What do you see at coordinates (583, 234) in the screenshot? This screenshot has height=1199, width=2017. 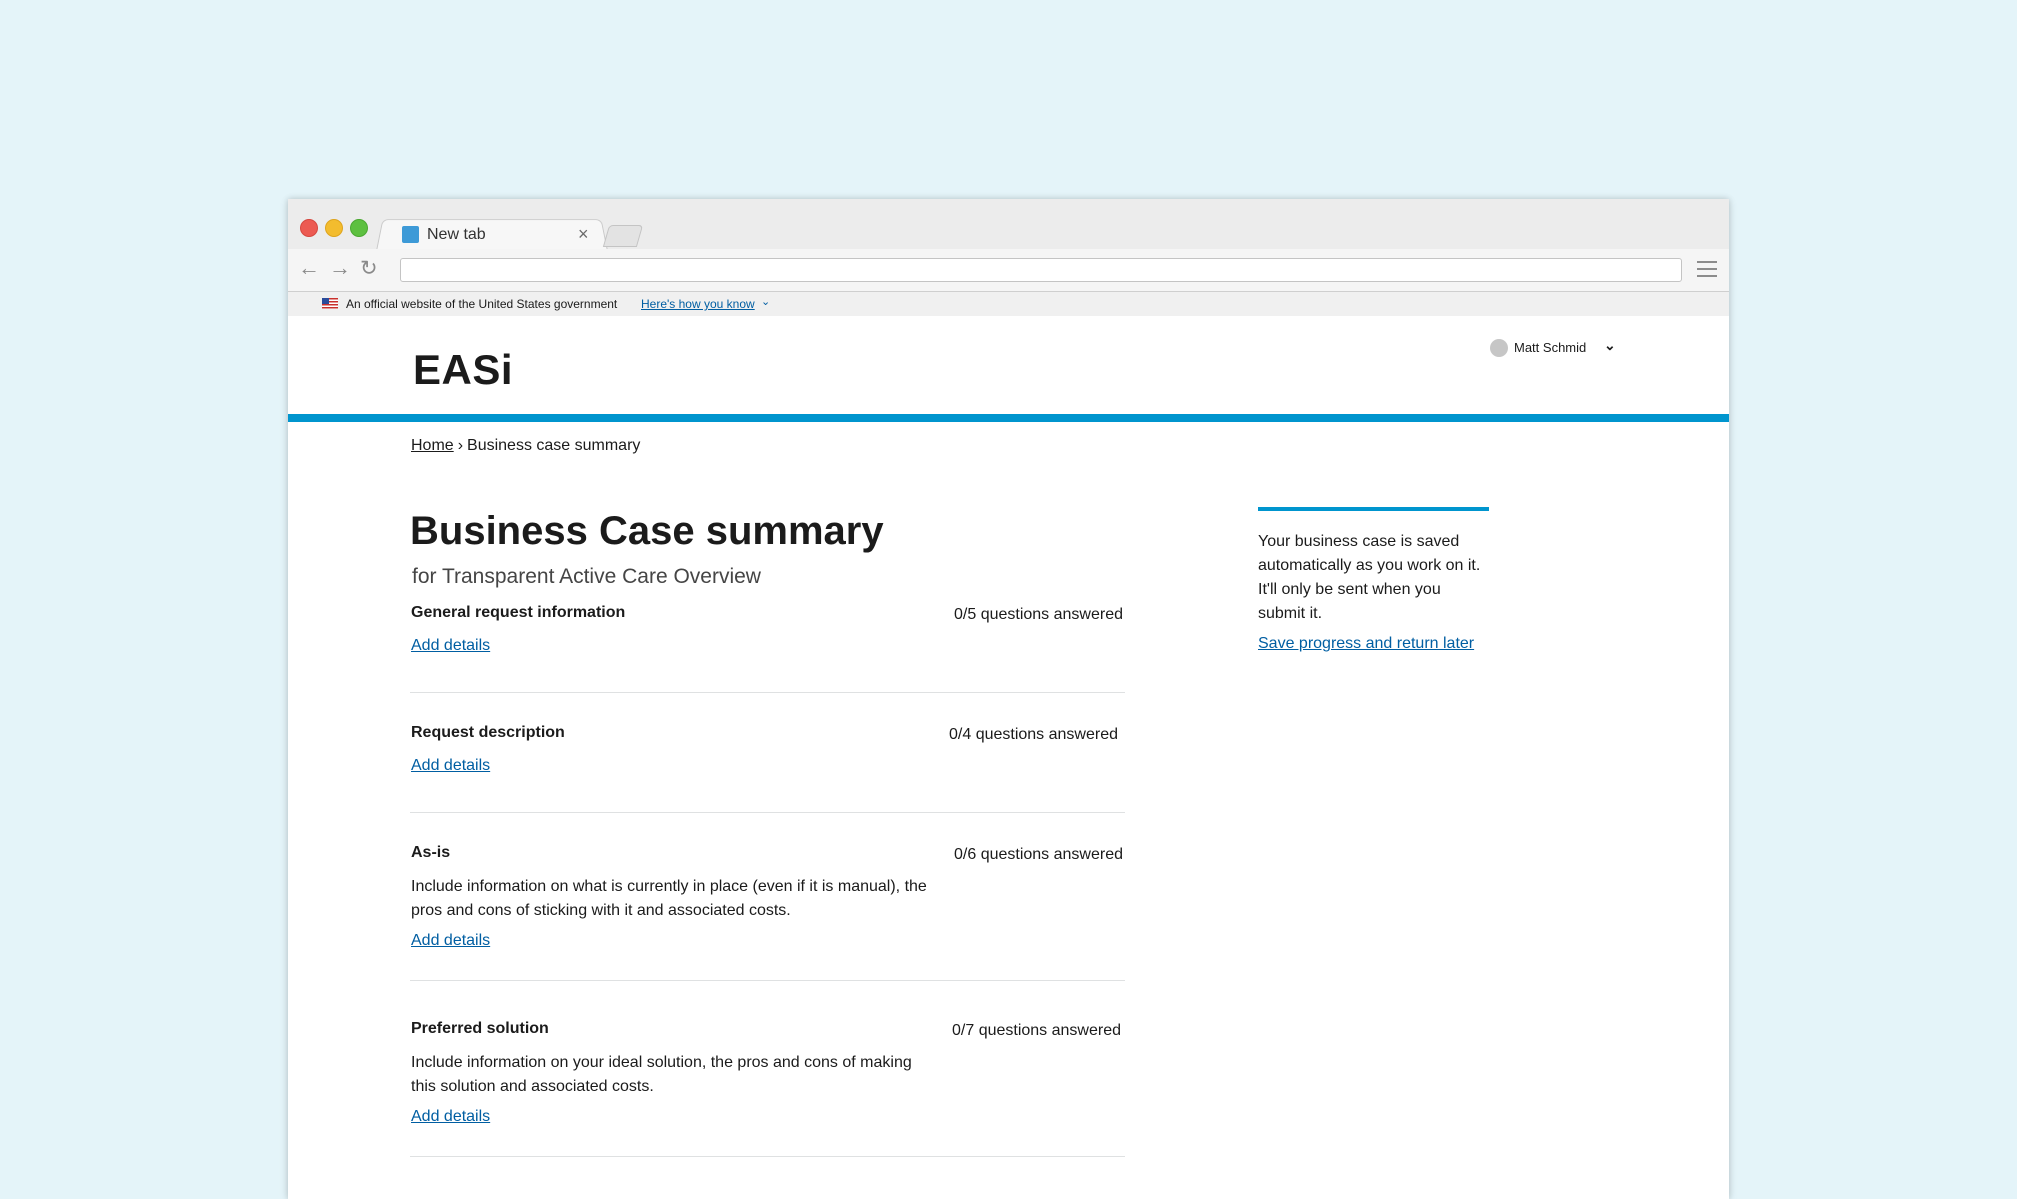 I see `tab-close-icon: ×` at bounding box center [583, 234].